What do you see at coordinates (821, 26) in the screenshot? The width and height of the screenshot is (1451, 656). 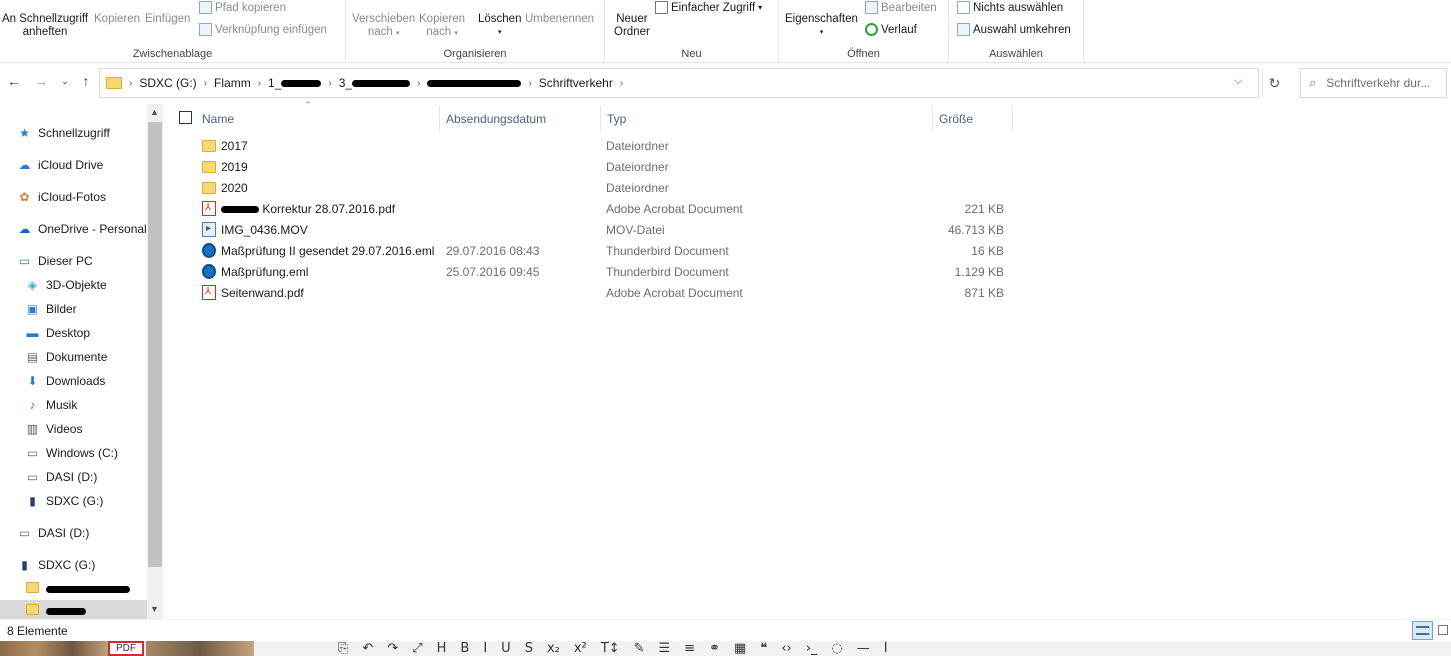 I see `properties-button: Eigenschaften ▾` at bounding box center [821, 26].